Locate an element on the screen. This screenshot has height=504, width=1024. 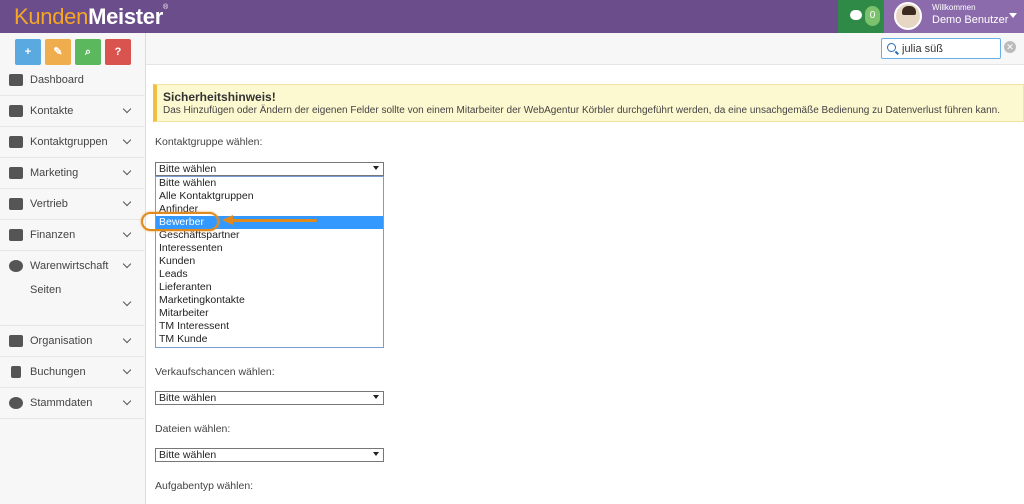
quick-search-button: ⌕ is located at coordinates (88, 52).